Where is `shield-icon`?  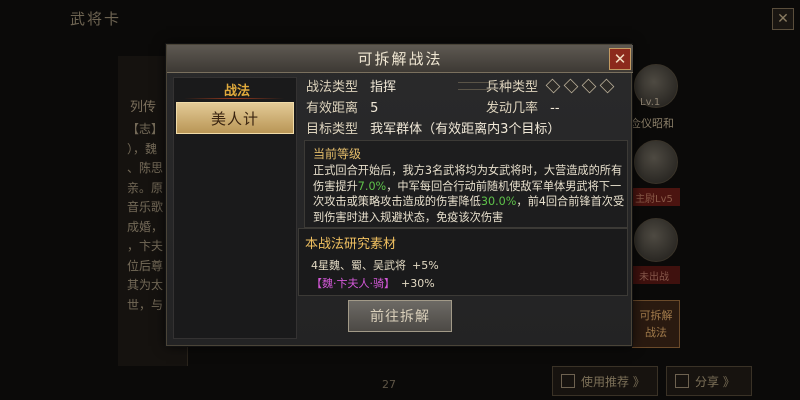 shield-icon is located at coordinates (571, 86).